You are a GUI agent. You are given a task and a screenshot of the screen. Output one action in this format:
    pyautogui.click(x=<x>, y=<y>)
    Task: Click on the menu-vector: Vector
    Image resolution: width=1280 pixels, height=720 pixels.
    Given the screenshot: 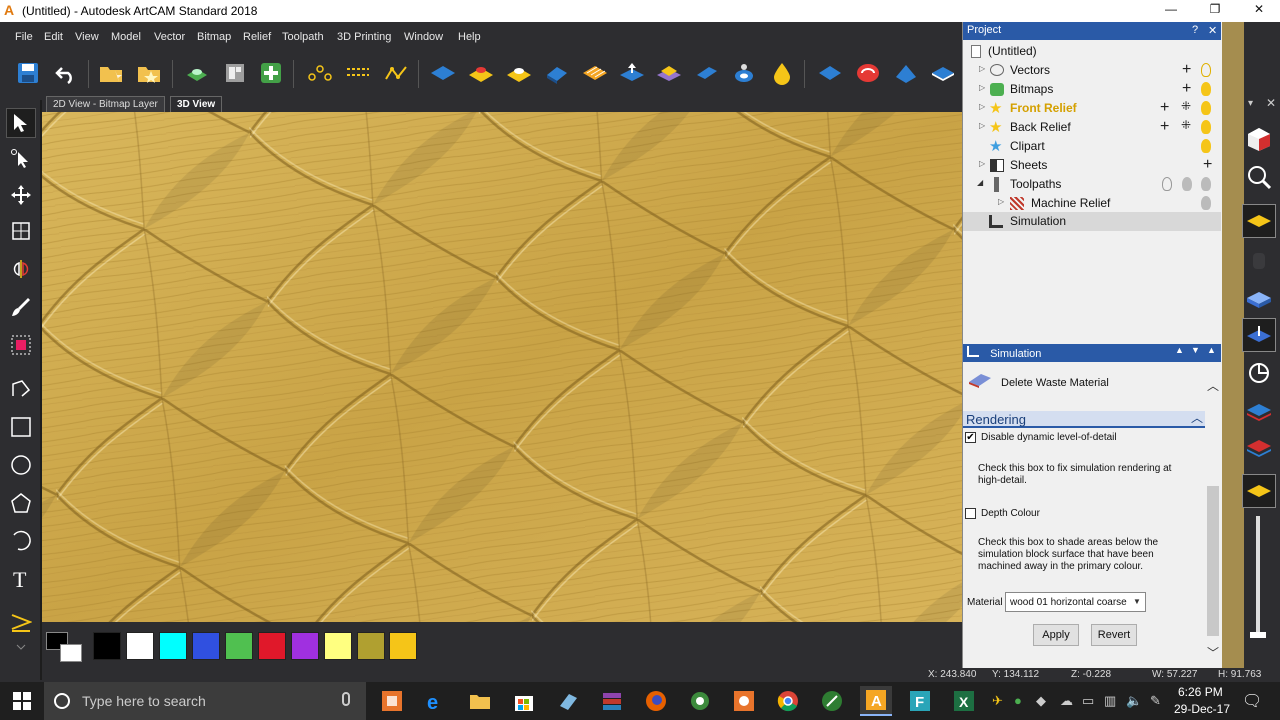 What is the action you would take?
    pyautogui.click(x=169, y=37)
    